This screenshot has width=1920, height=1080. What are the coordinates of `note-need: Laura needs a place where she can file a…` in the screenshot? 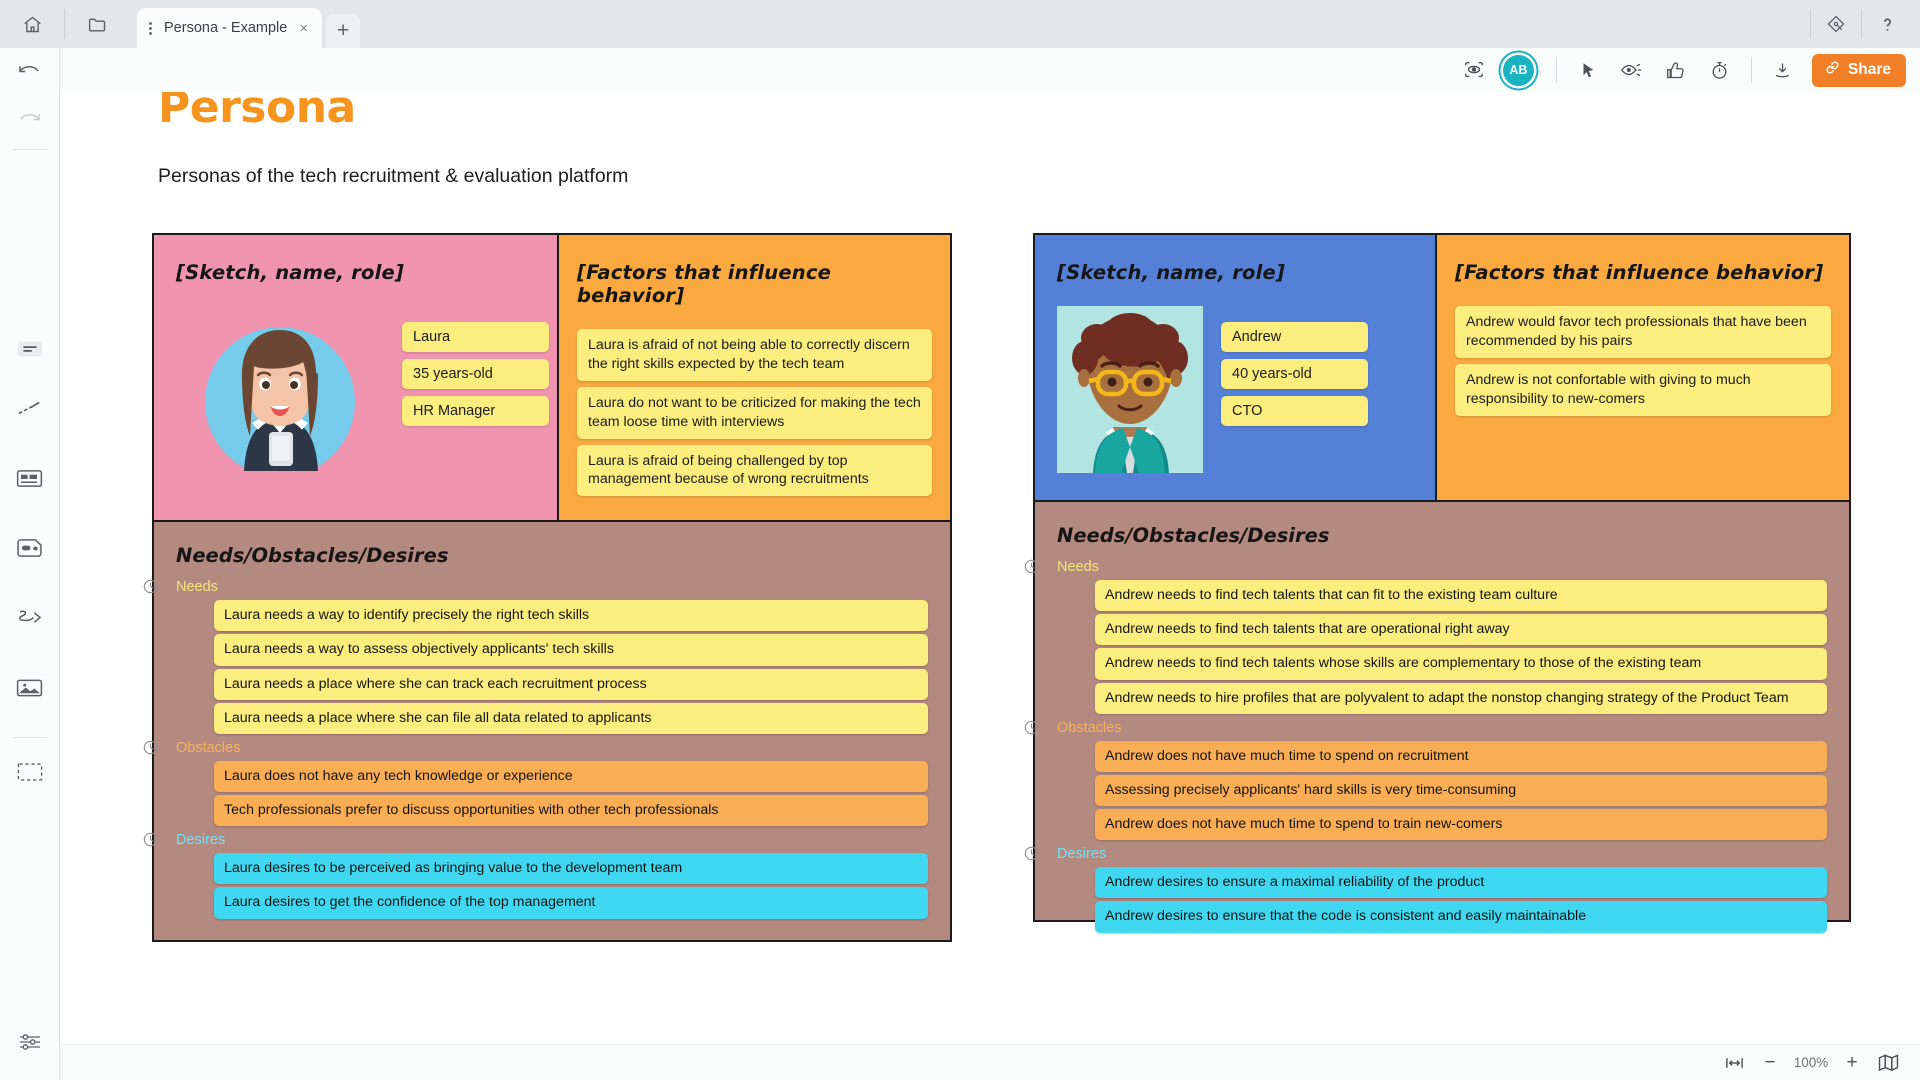 It's located at (571, 718).